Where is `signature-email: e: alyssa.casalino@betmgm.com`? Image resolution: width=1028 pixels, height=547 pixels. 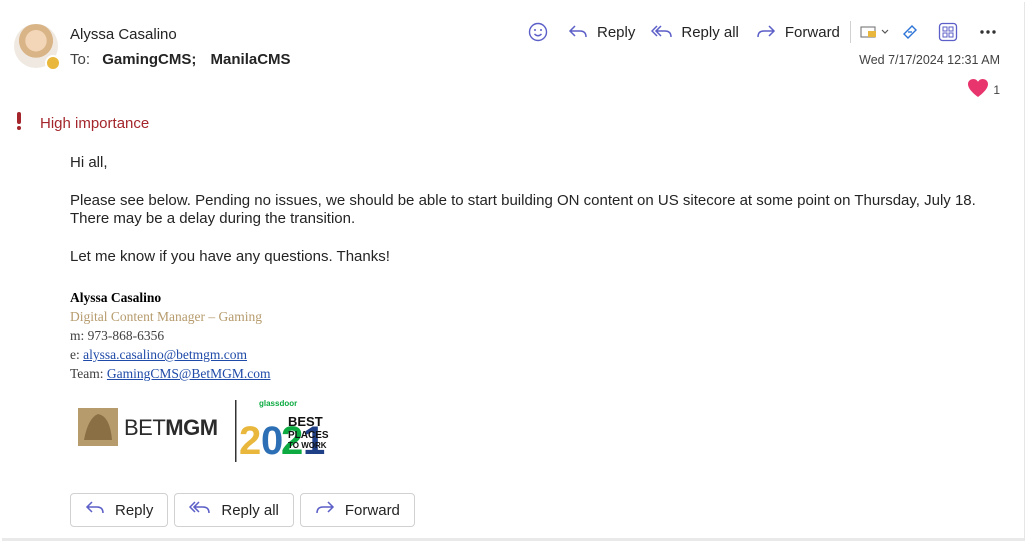 signature-email: e: alyssa.casalino@betmgm.com is located at coordinates (170, 354).